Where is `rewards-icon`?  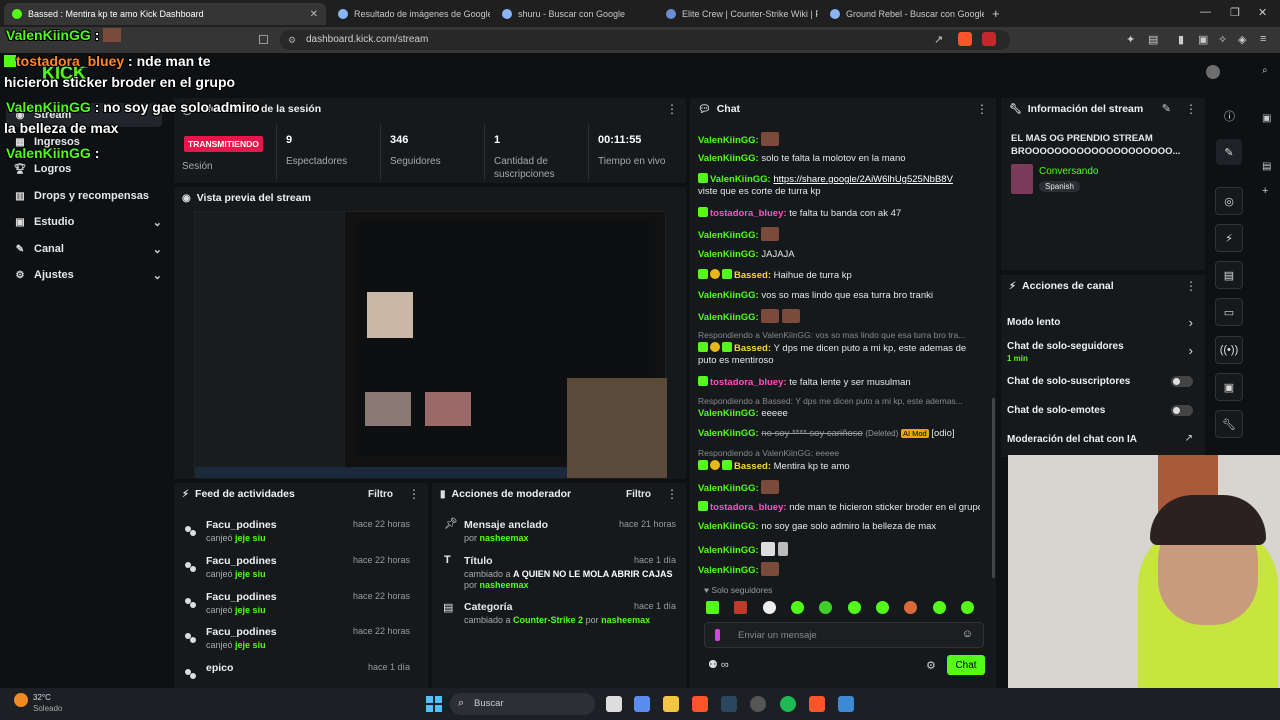
rewards-icon is located at coordinates (989, 39).